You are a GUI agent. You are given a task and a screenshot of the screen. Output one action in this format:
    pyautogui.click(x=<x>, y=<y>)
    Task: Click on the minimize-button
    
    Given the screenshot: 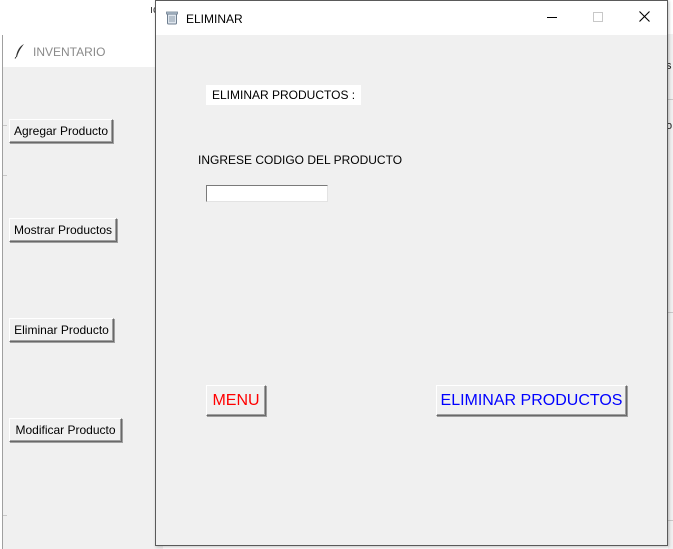 What is the action you would take?
    pyautogui.click(x=552, y=18)
    